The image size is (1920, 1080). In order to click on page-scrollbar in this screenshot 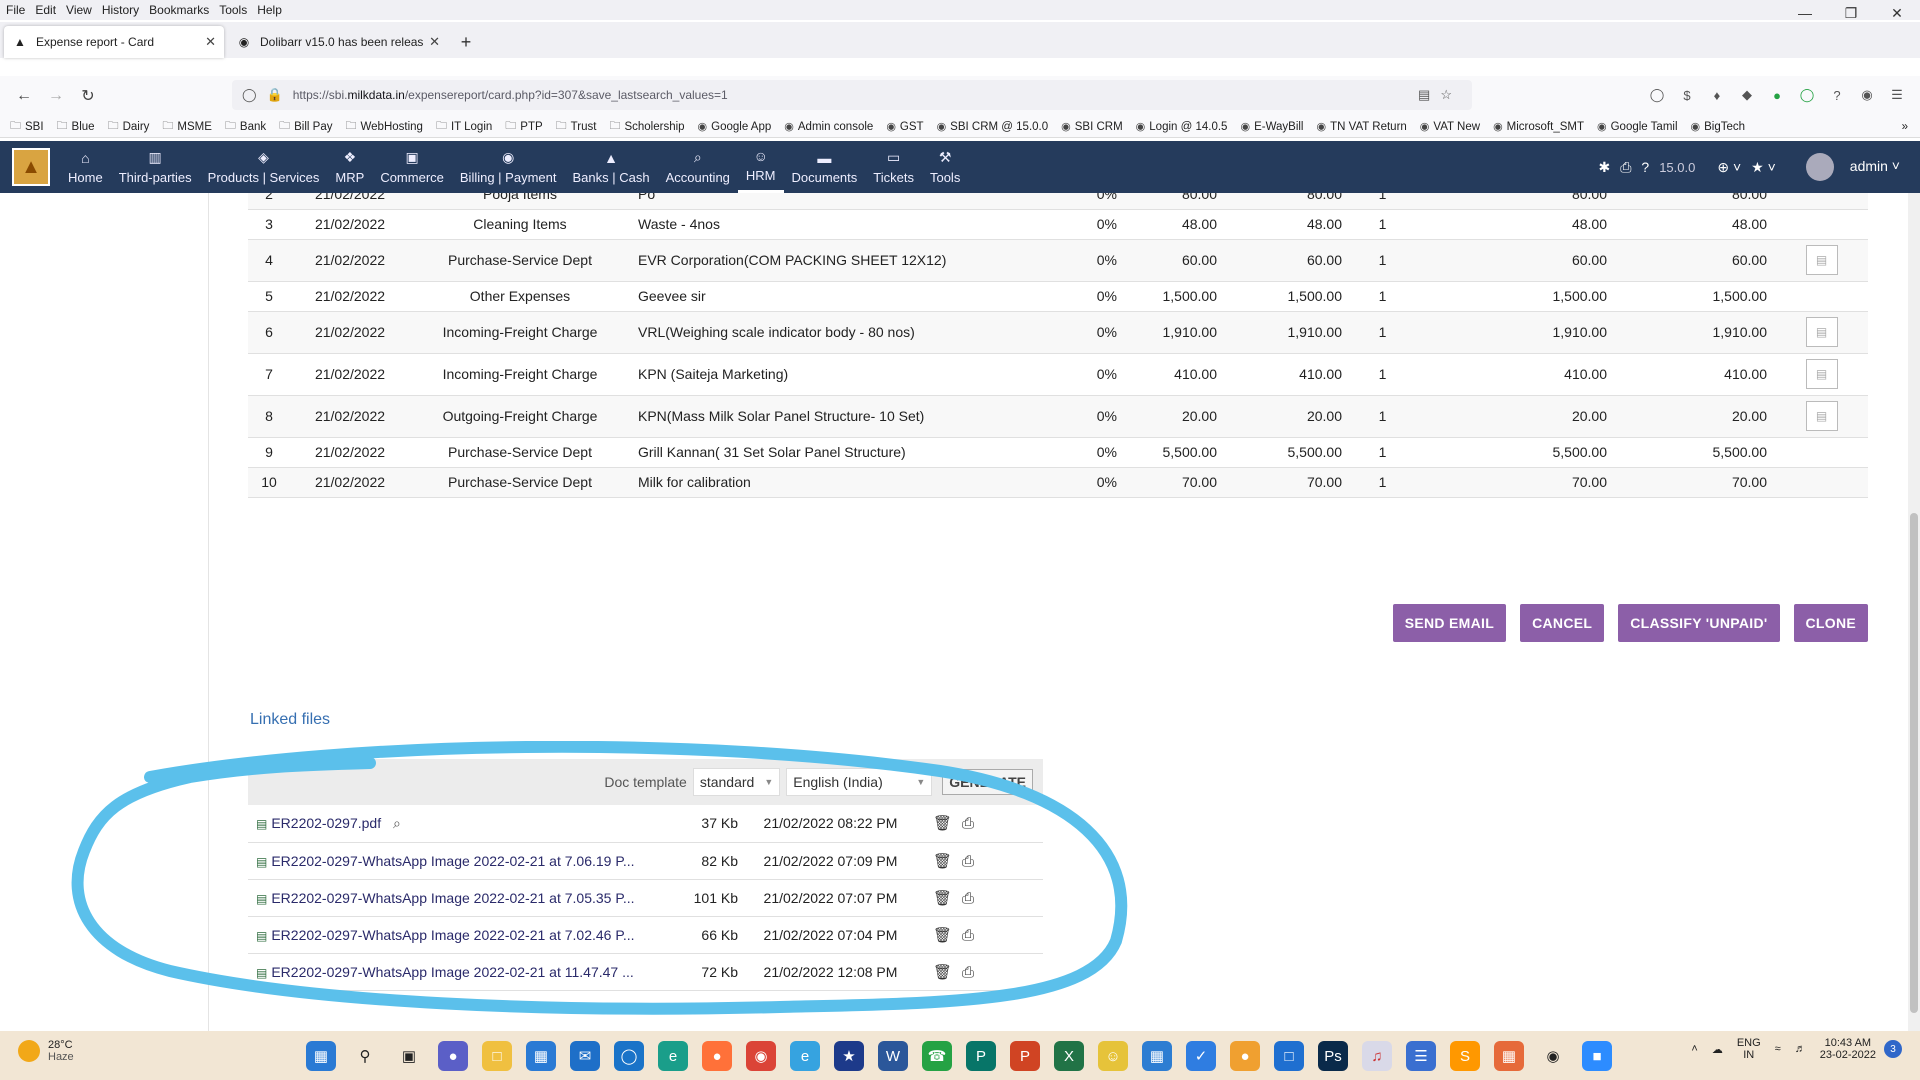, I will do `click(1914, 612)`.